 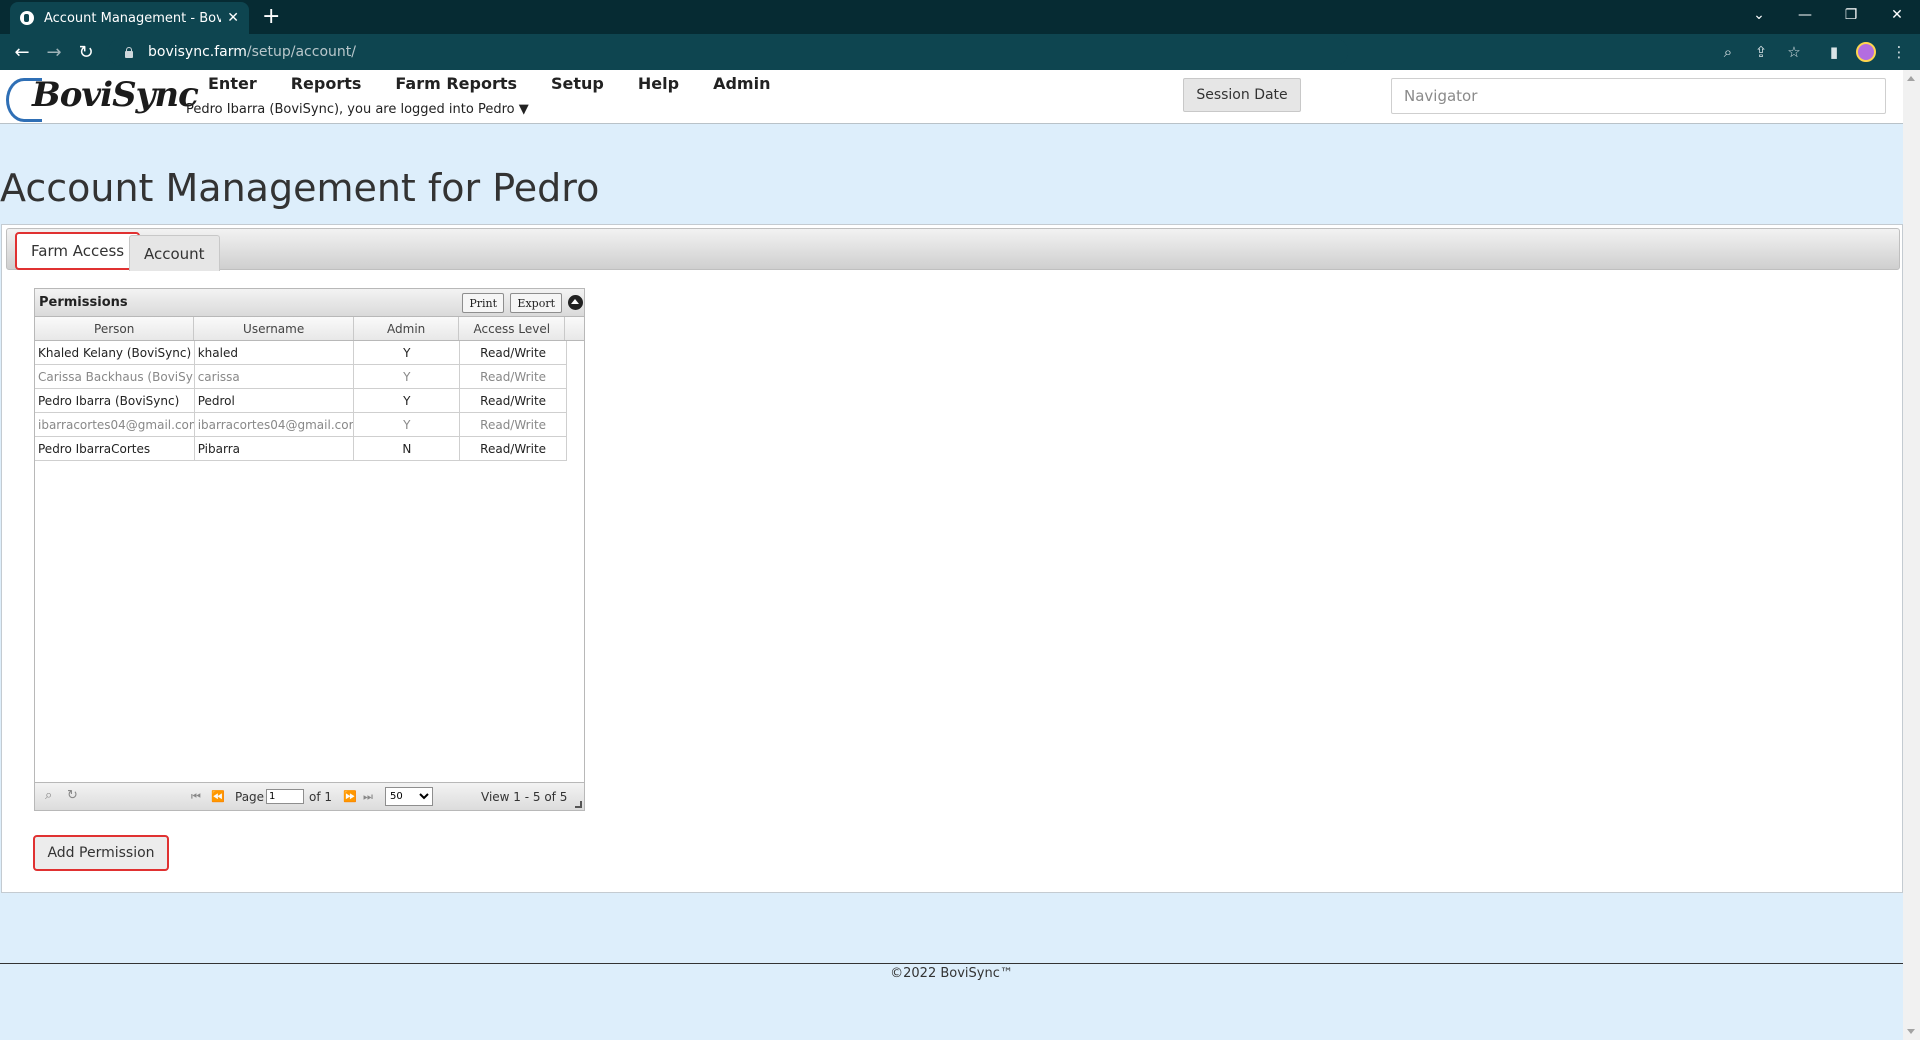 What do you see at coordinates (275, 424) in the screenshot?
I see `cell-username: ibarracortes04@gmail.com` at bounding box center [275, 424].